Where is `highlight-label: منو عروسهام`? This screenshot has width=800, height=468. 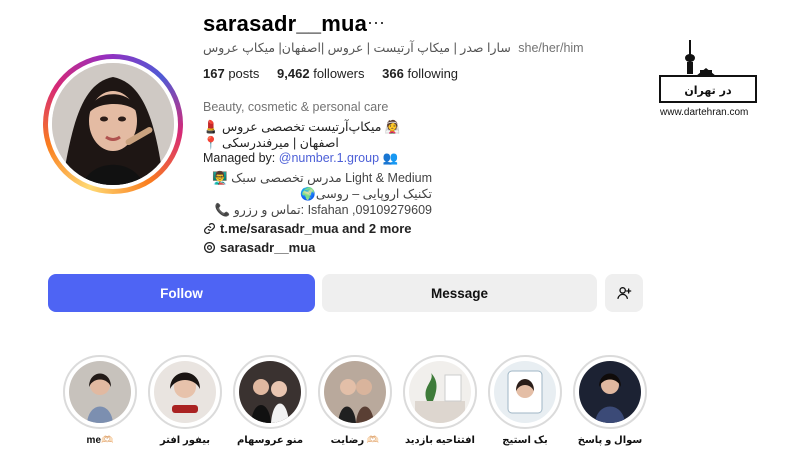 highlight-label: منو عروسهام is located at coordinates (270, 440).